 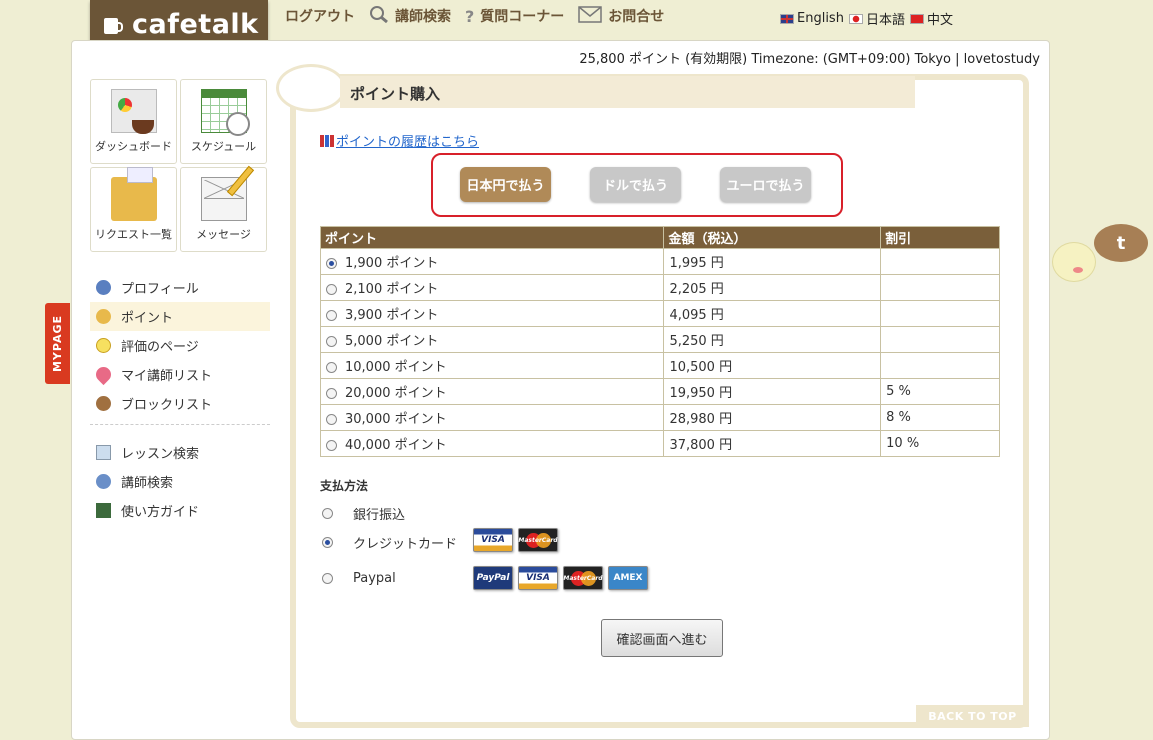 I want to click on sidebar-item-lesson-search: レッスン検索, so click(x=180, y=452).